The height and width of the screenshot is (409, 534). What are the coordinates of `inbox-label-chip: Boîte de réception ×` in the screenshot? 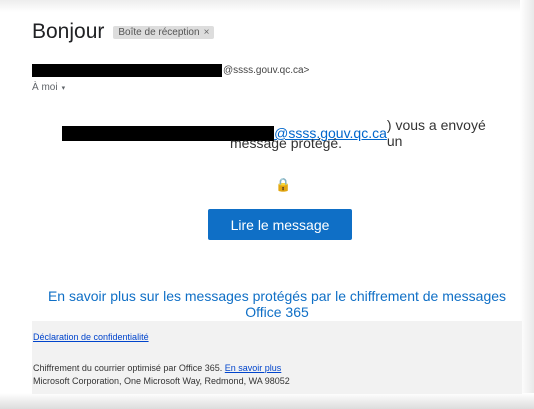 It's located at (164, 32).